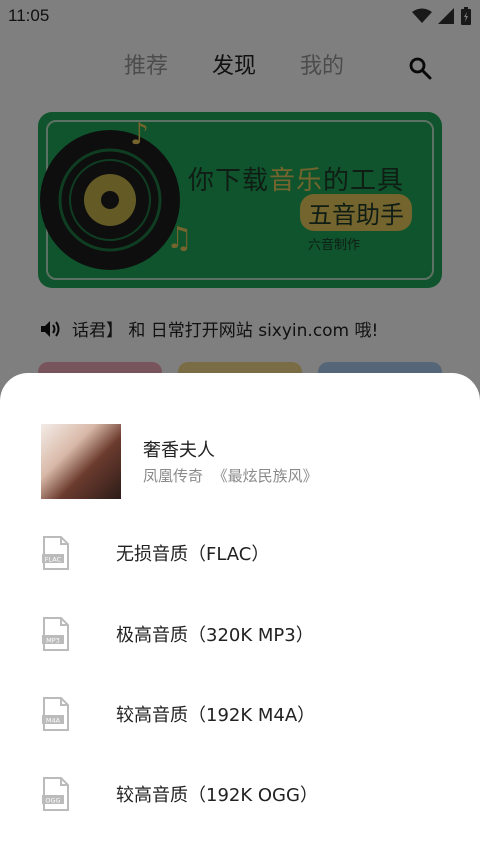  I want to click on svg-text: M4A, so click(53, 721).